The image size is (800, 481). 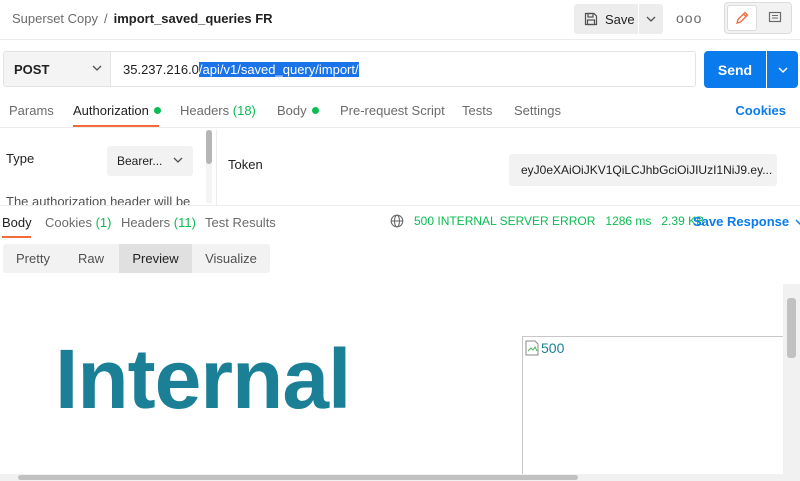 I want to click on broken-image-placeholder: 500, so click(x=544, y=348).